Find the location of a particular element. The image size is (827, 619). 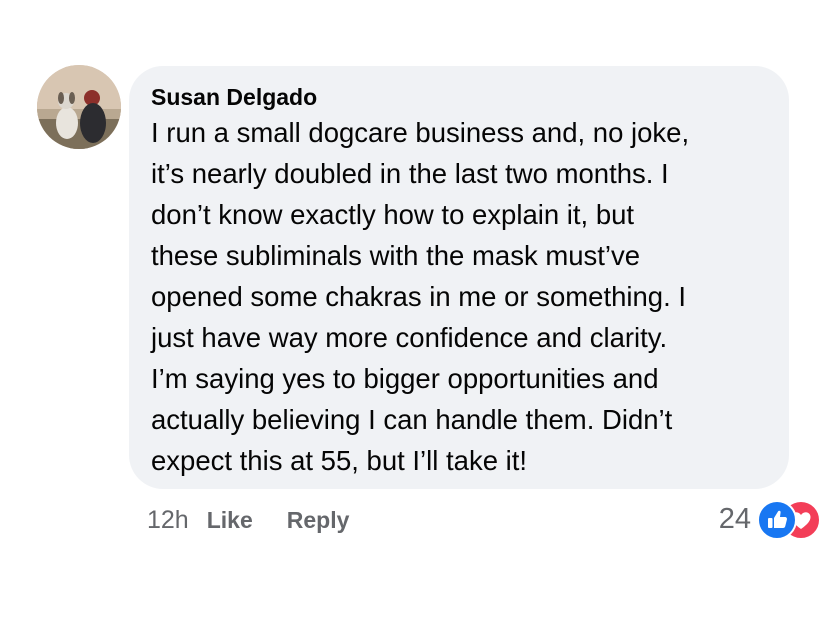

comment-actions: 12h Like Reply is located at coordinates (248, 520).